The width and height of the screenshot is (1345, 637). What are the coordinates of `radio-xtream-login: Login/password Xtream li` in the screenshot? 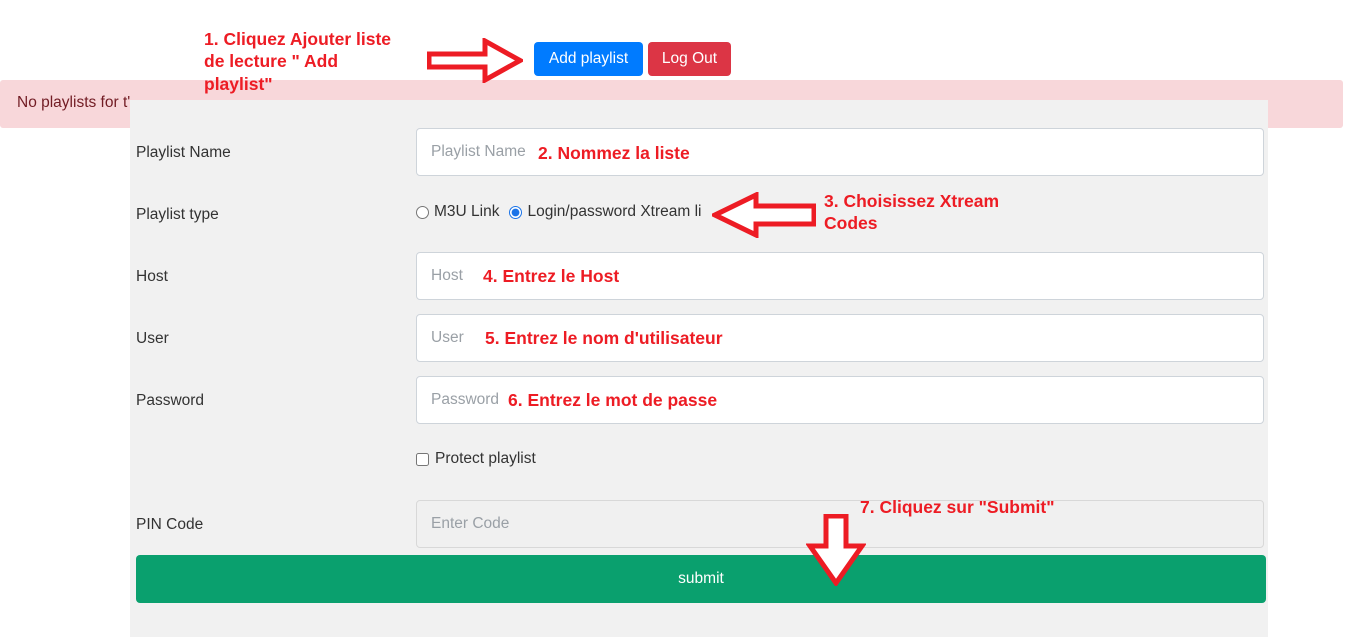 It's located at (605, 212).